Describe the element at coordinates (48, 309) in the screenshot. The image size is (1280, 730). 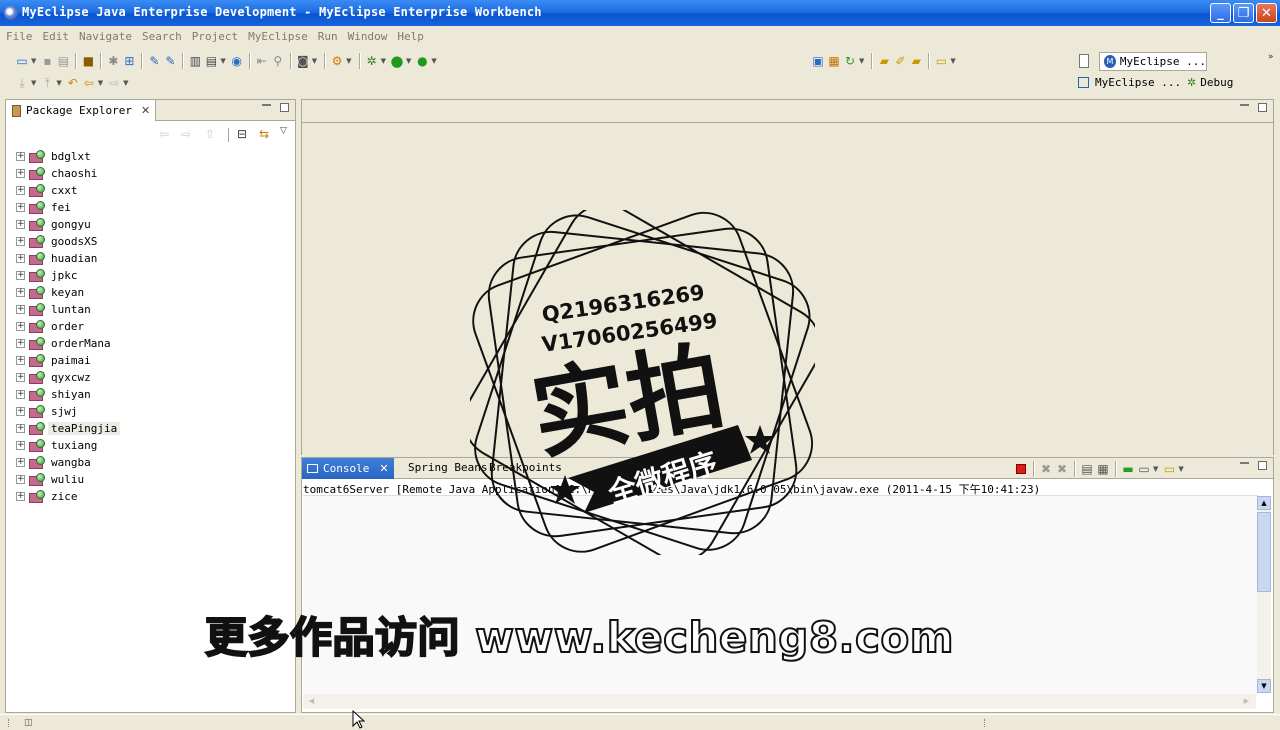
I see `tree-item-luntan: + luntan` at that location.